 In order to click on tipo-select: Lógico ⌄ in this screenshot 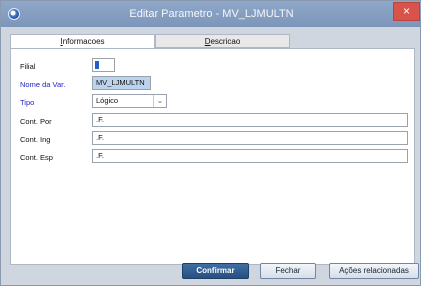, I will do `click(129, 101)`.